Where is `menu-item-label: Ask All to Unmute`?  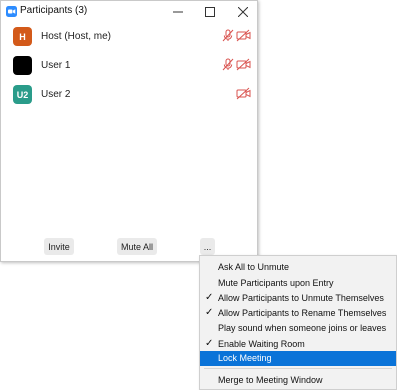
menu-item-label: Ask All to Unmute is located at coordinates (254, 267).